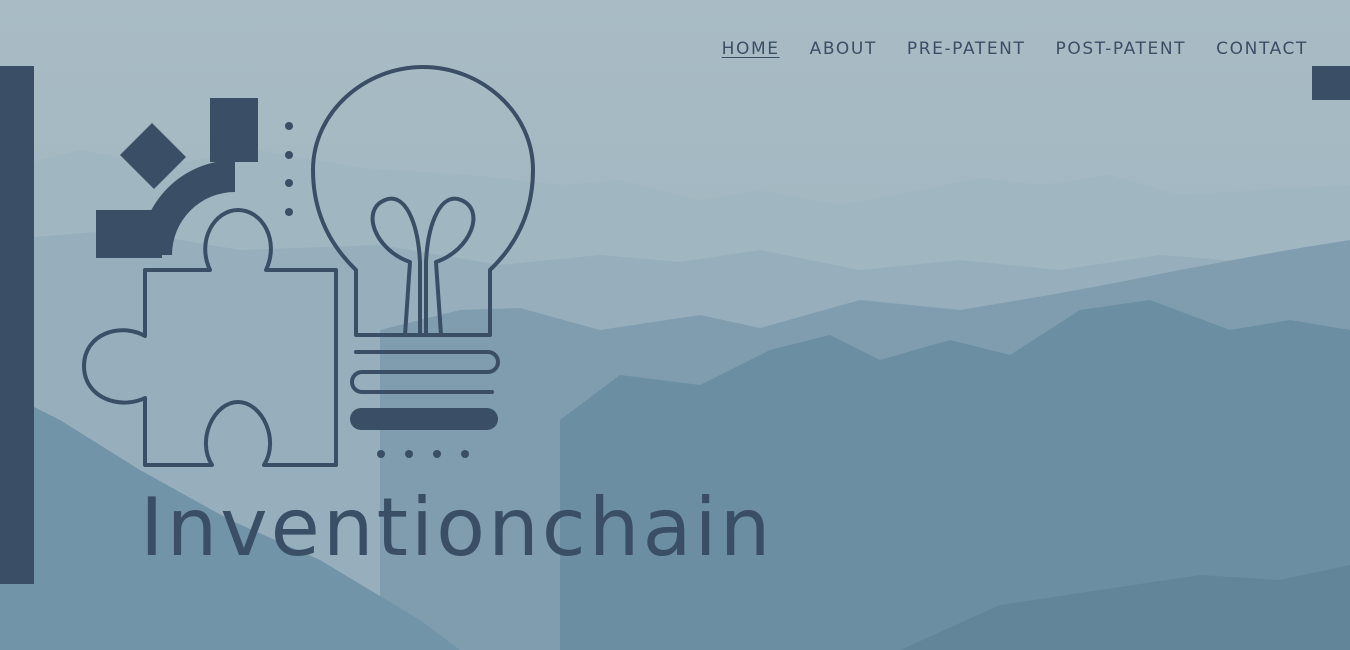 This screenshot has height=650, width=1350. What do you see at coordinates (1120, 49) in the screenshot?
I see `nav-post-patent: POST-PATENT` at bounding box center [1120, 49].